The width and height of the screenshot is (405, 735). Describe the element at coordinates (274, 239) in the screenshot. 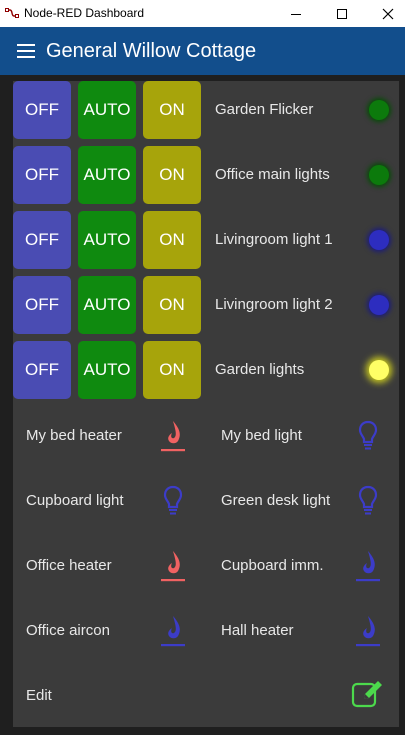

I see `light-label: Livingroom light 1` at that location.